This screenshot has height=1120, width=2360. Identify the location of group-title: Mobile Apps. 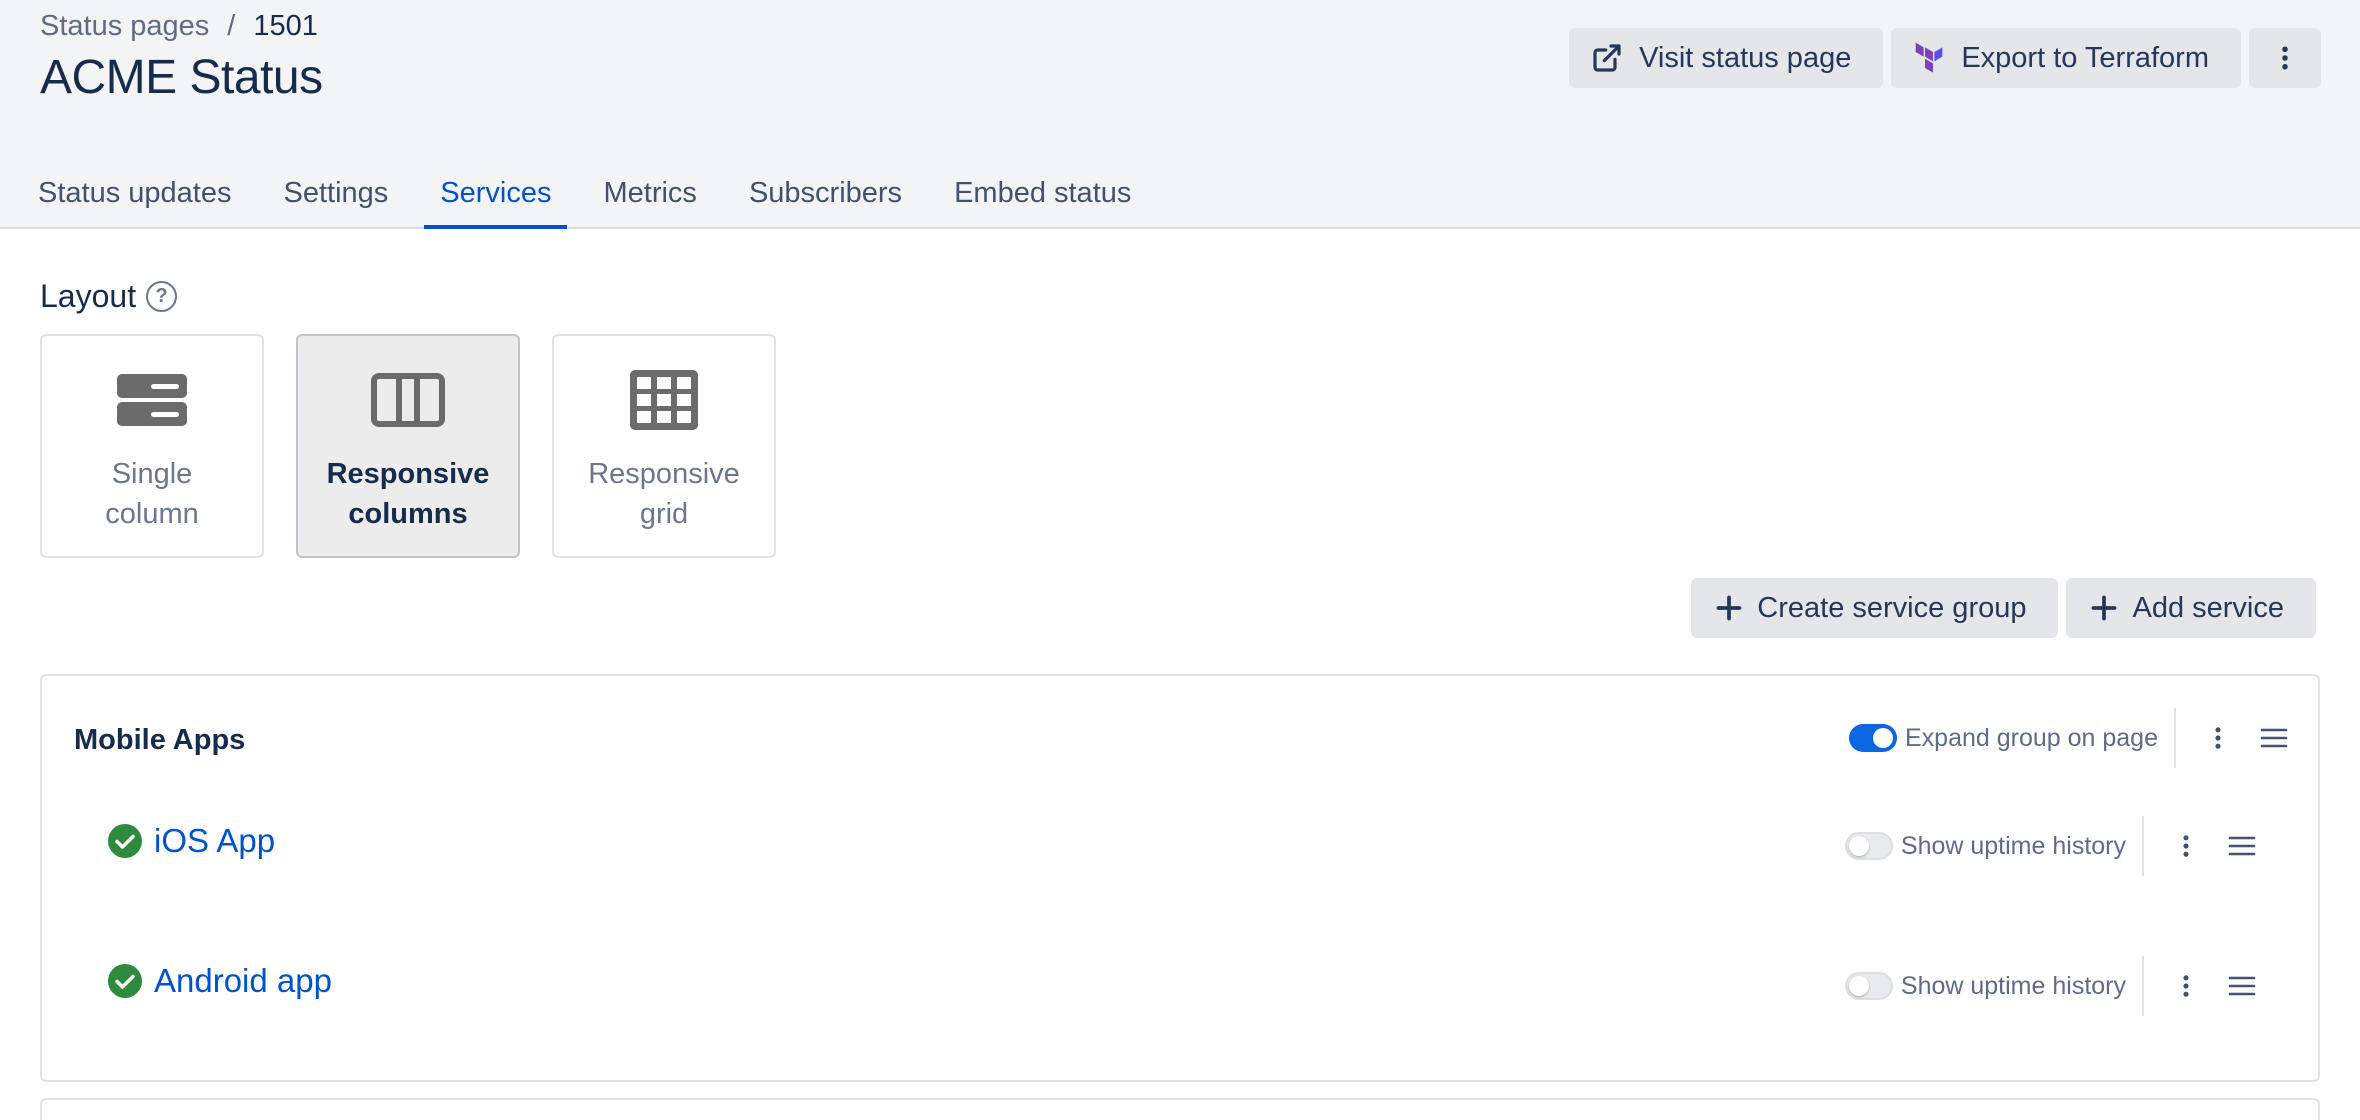
(160, 740).